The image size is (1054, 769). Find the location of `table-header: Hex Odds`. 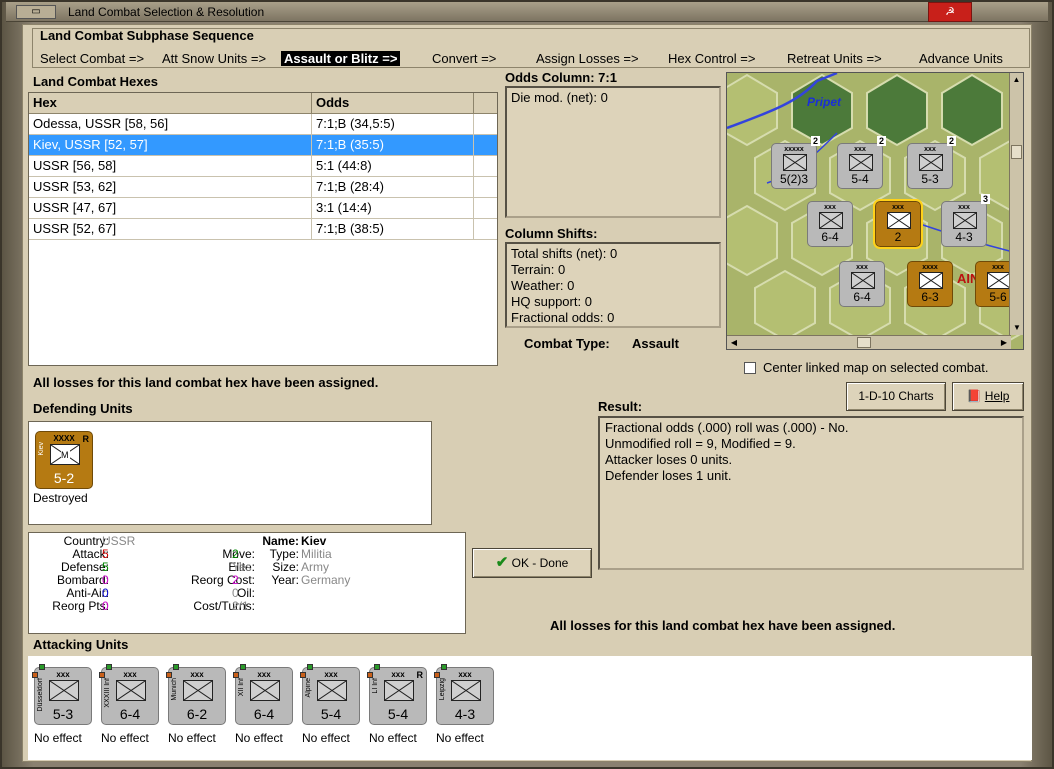

table-header: Hex Odds is located at coordinates (263, 103).